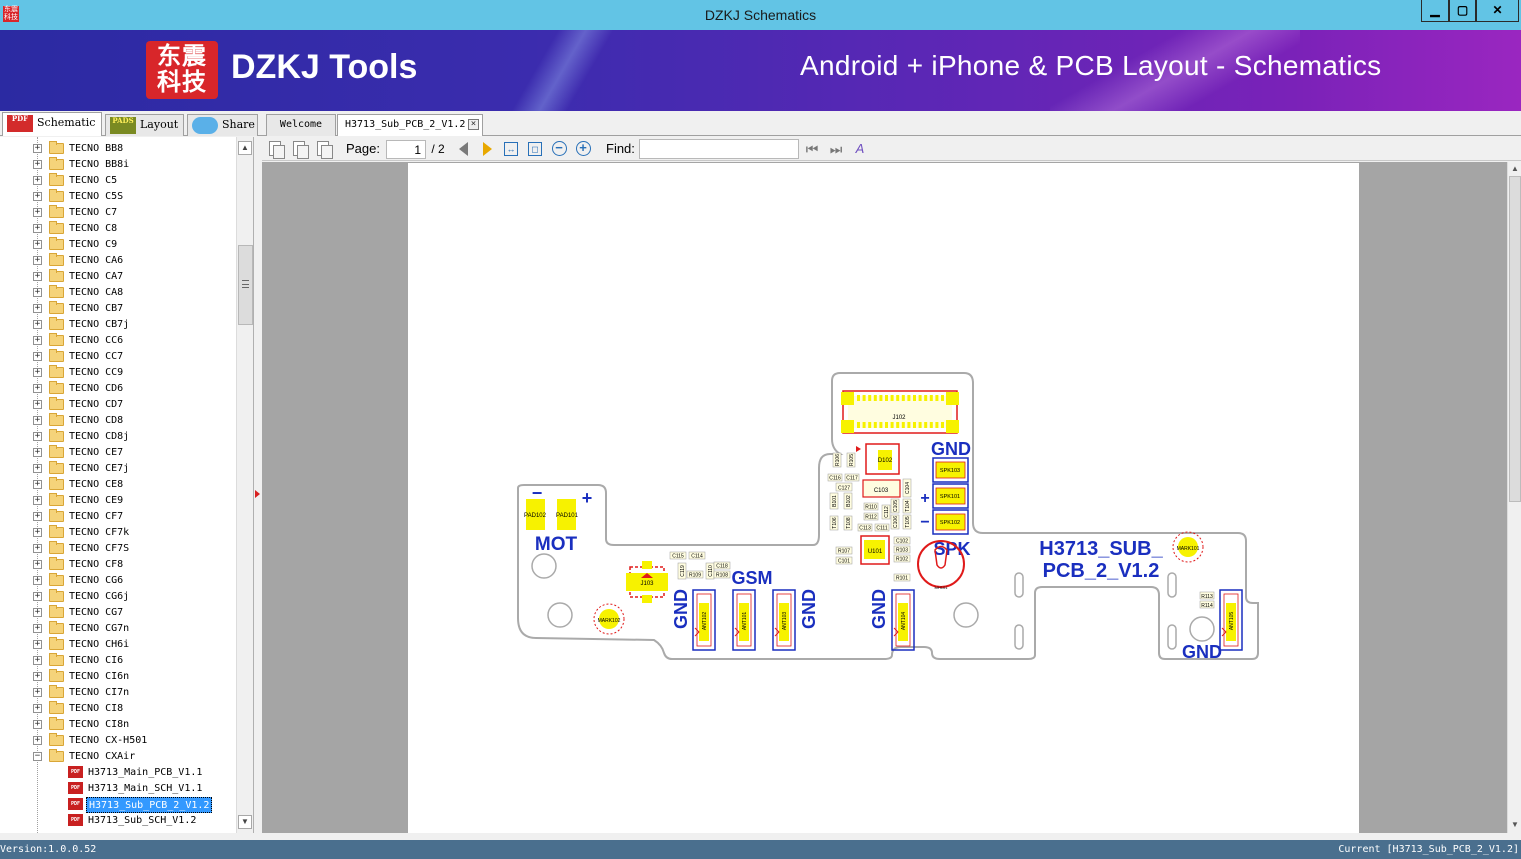 This screenshot has height=859, width=1521. Describe the element at coordinates (37, 756) in the screenshot. I see `collapse-icon: −` at that location.